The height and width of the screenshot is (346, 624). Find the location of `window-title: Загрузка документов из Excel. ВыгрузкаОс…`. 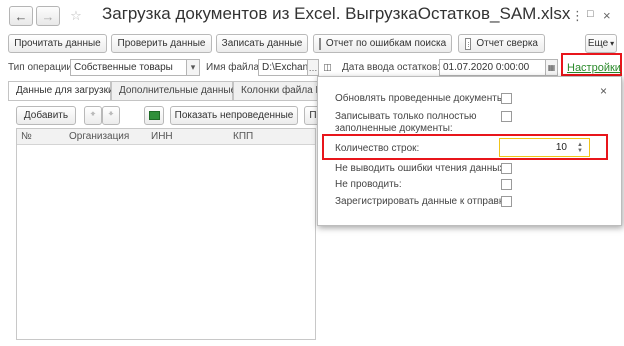

window-title: Загрузка документов из Excel. ВыгрузкаОс… is located at coordinates (336, 13).